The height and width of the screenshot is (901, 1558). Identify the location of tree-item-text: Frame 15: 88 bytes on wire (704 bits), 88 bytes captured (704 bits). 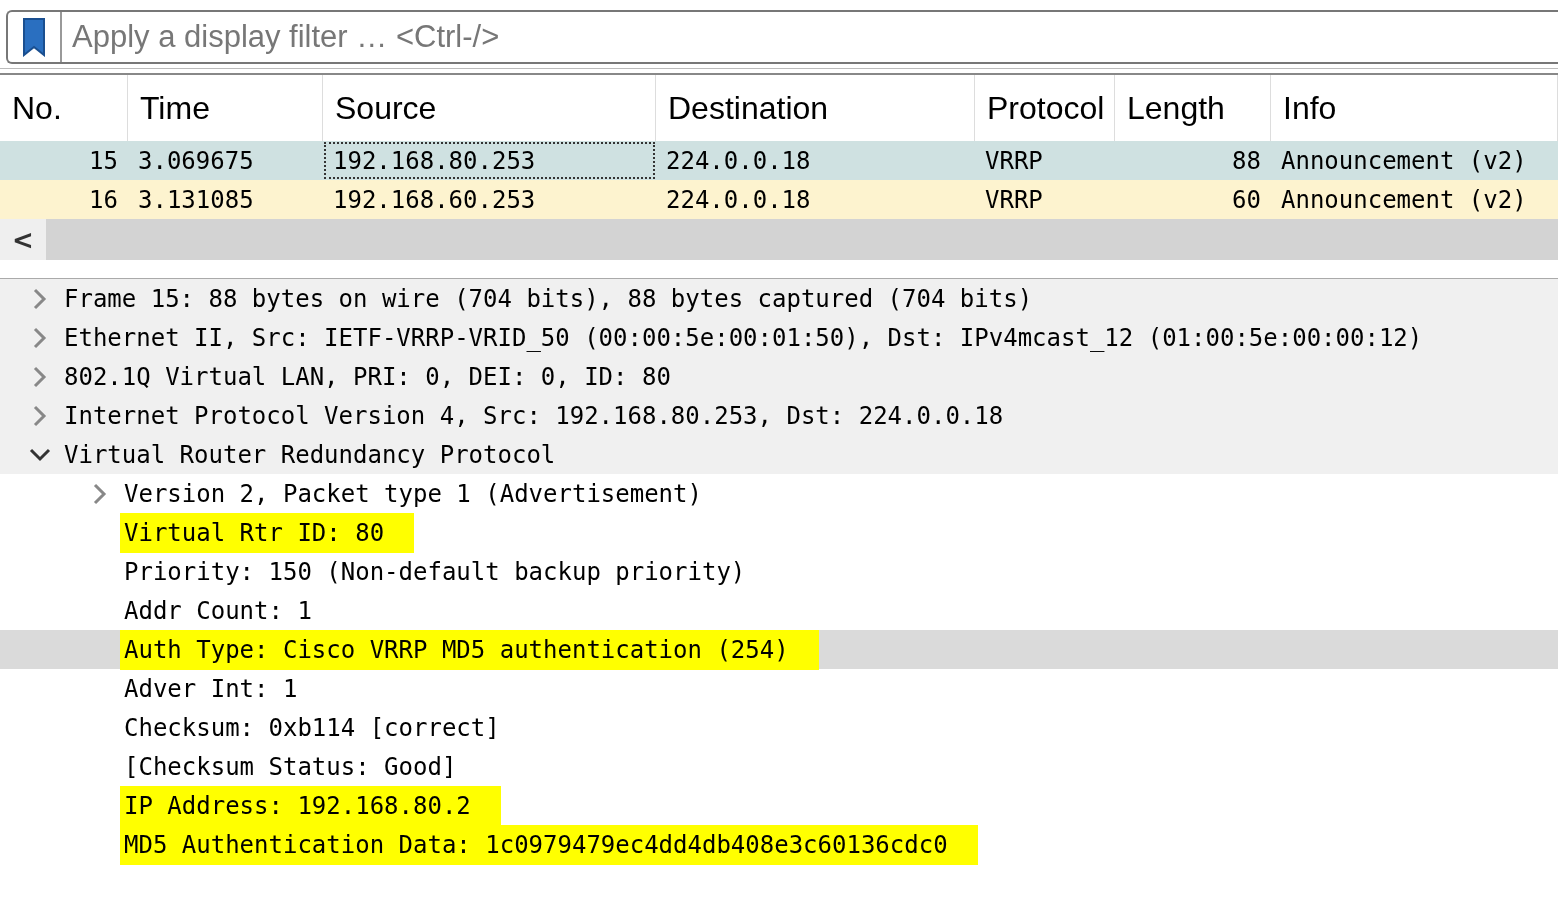
(548, 299).